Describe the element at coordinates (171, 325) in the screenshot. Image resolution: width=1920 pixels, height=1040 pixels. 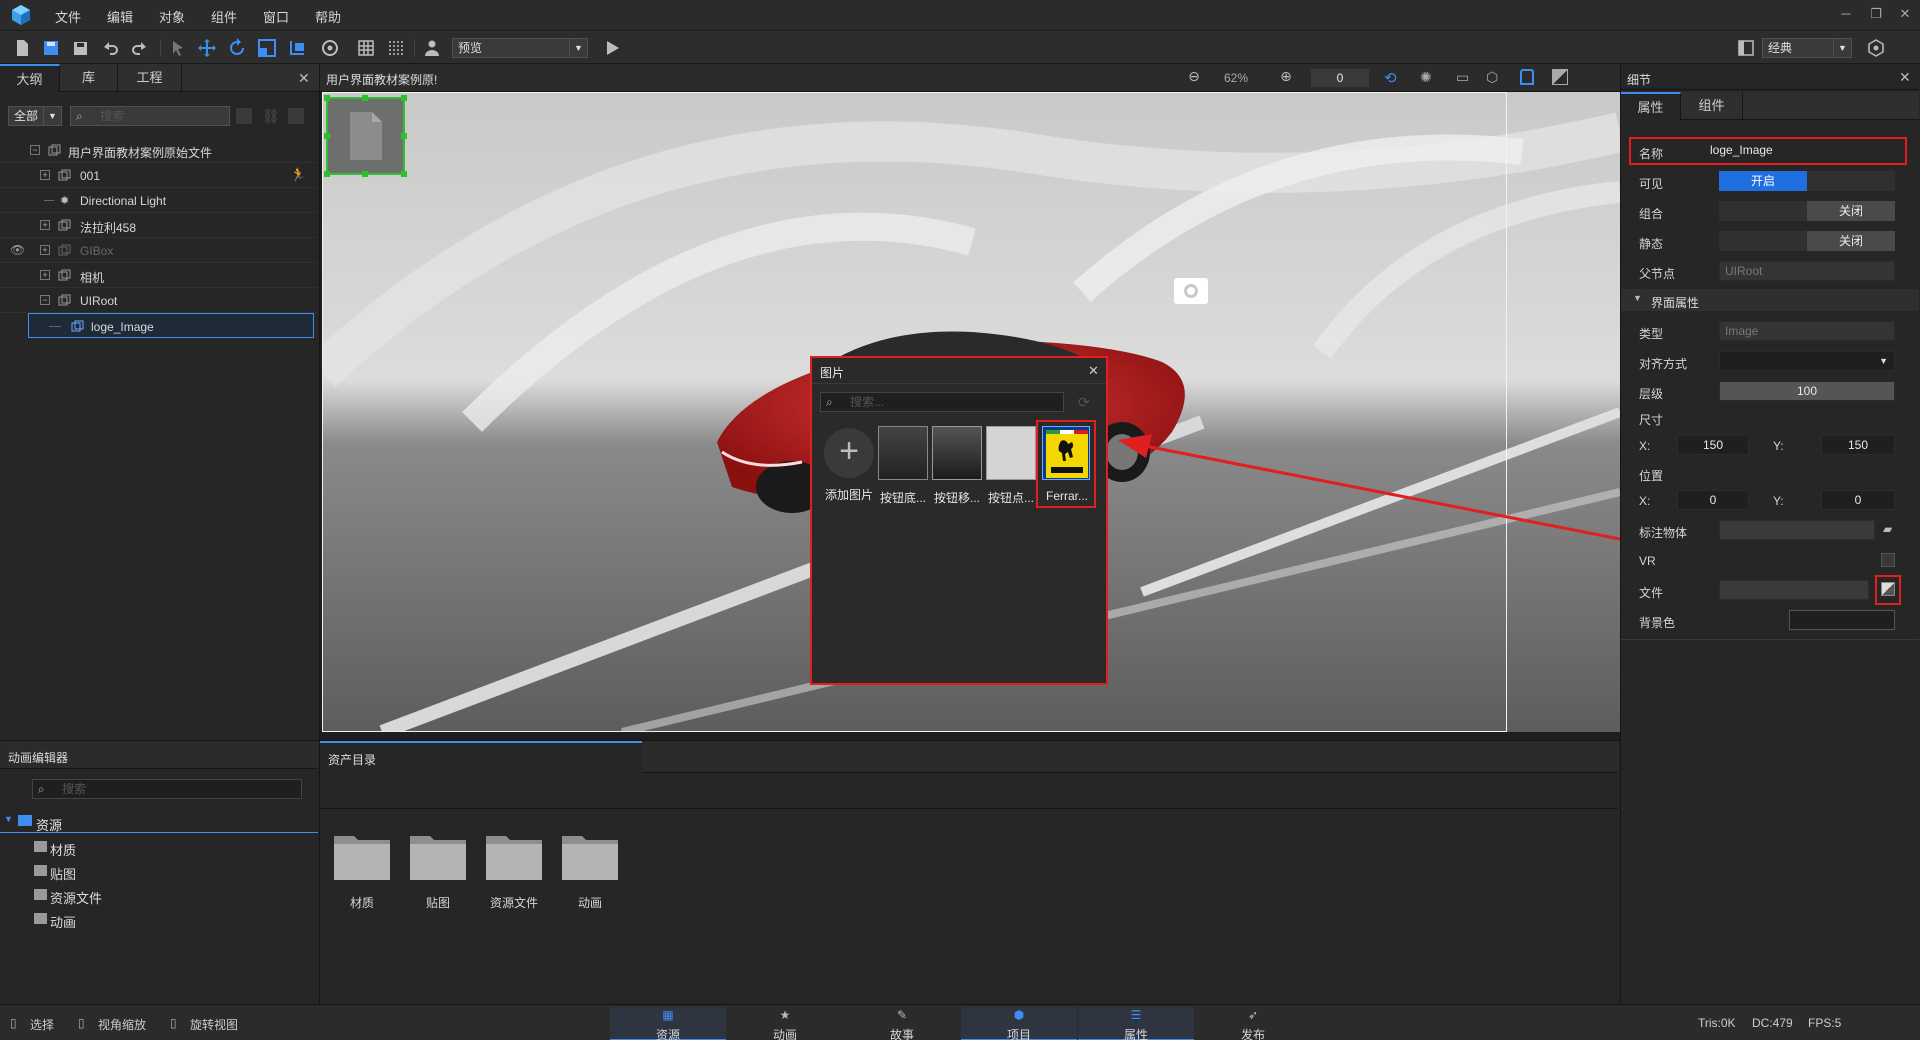
I see `tree-item-loge-image: loge_Image` at that location.